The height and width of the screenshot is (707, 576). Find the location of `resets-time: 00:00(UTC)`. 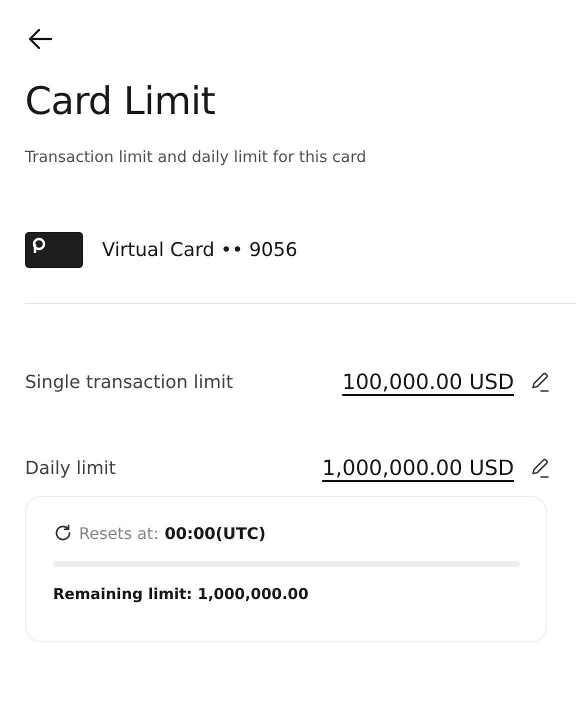

resets-time: 00:00(UTC) is located at coordinates (215, 533).